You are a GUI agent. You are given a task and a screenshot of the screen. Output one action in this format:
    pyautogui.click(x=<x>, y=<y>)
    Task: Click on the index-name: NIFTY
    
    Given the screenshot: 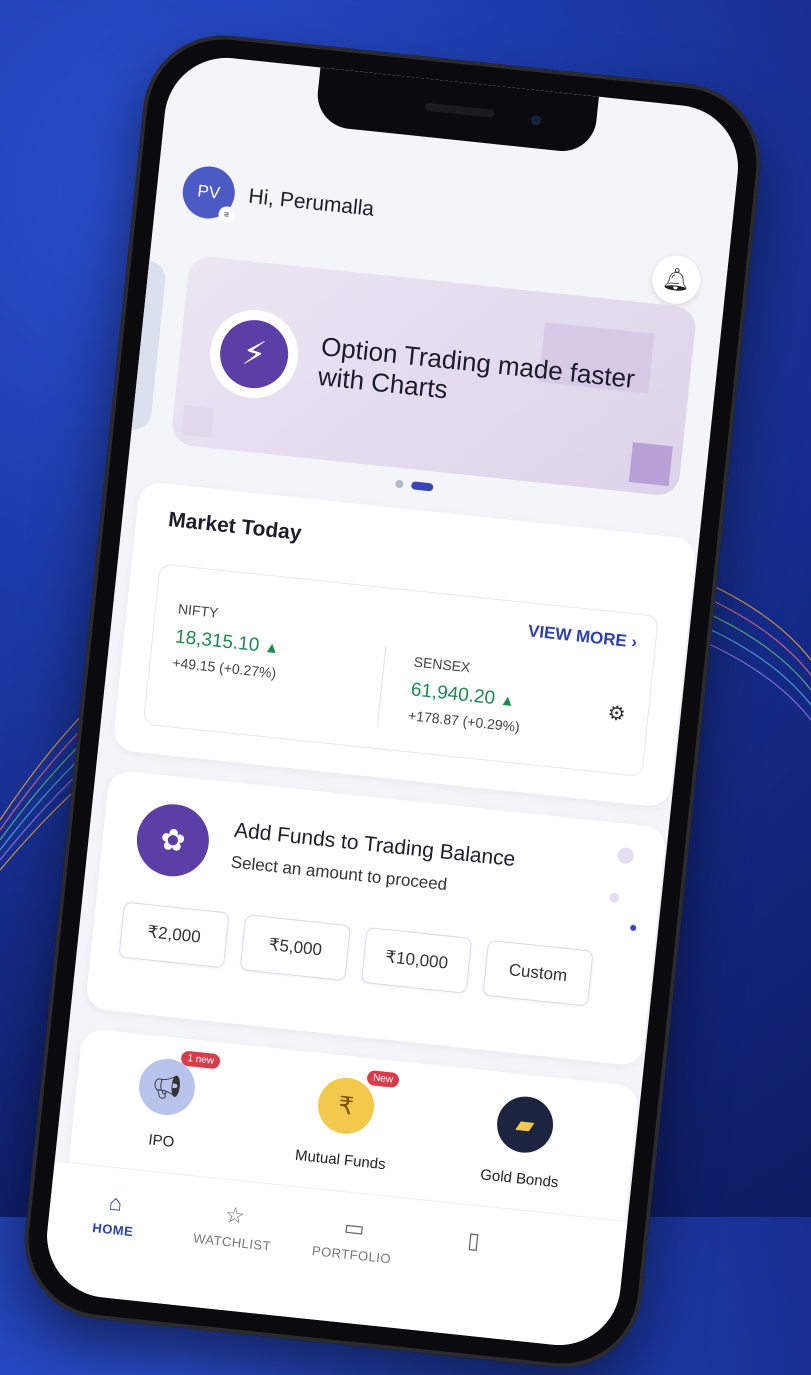 What is the action you would take?
    pyautogui.click(x=198, y=610)
    